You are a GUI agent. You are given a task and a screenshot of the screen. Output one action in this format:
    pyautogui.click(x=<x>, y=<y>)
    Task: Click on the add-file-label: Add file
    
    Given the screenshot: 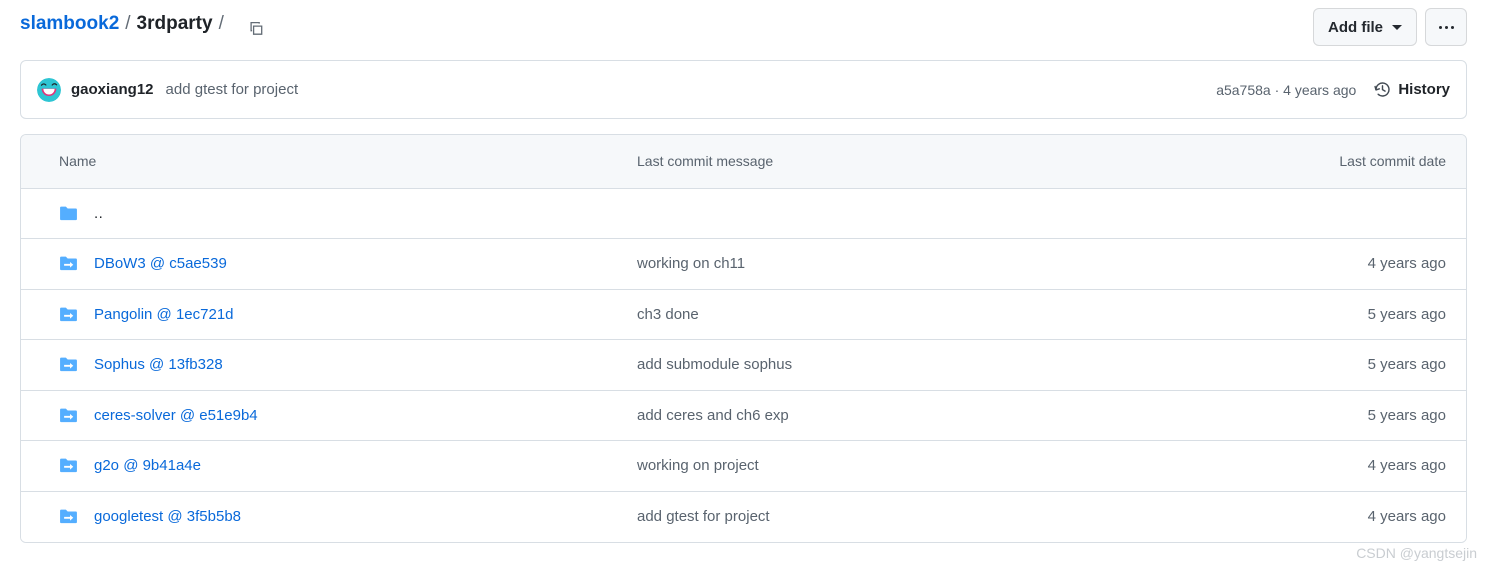 What is the action you would take?
    pyautogui.click(x=1355, y=27)
    